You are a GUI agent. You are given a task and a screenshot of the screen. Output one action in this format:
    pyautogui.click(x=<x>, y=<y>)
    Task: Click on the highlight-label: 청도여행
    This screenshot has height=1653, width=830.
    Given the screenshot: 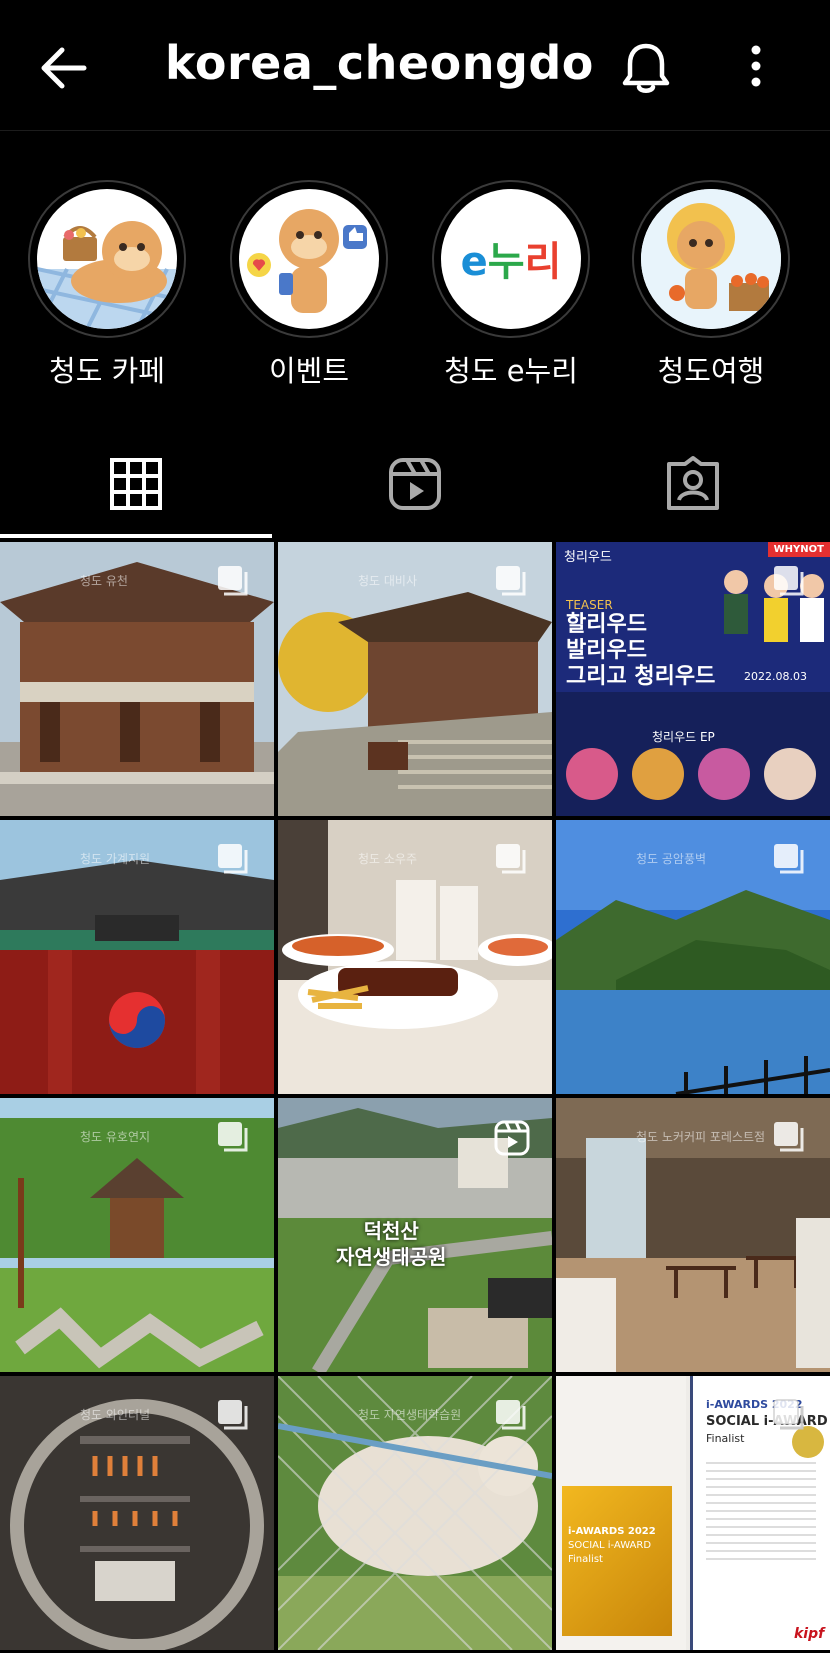 What is the action you would take?
    pyautogui.click(x=711, y=371)
    